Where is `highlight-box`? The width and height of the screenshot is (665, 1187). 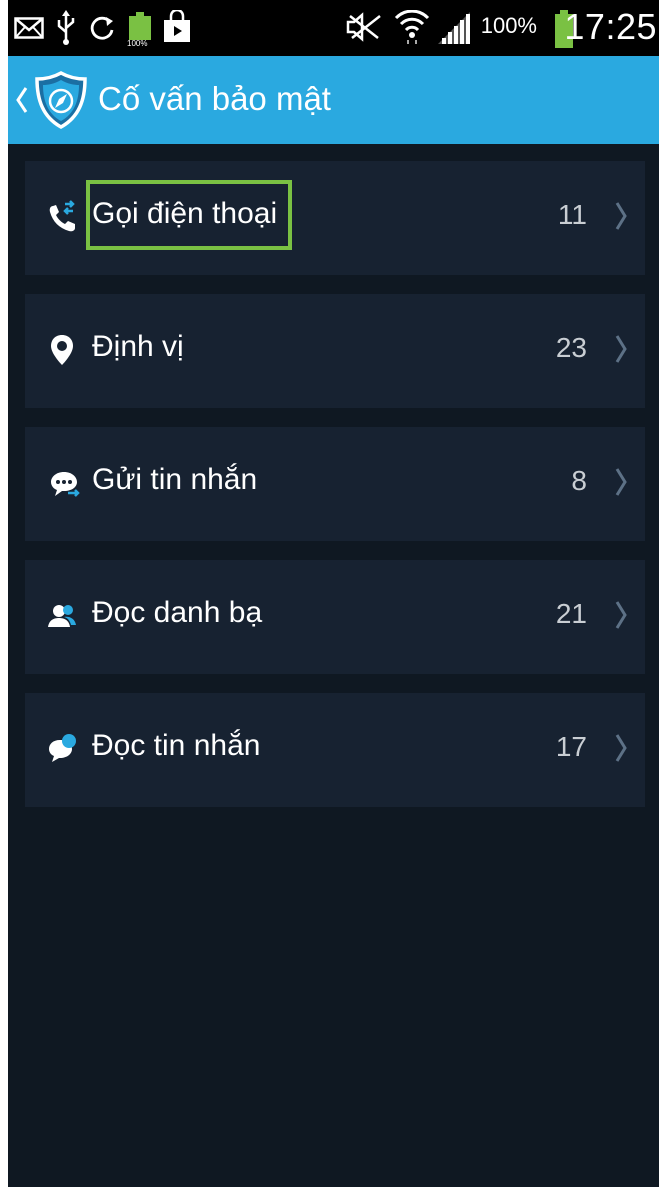
highlight-box is located at coordinates (189, 215).